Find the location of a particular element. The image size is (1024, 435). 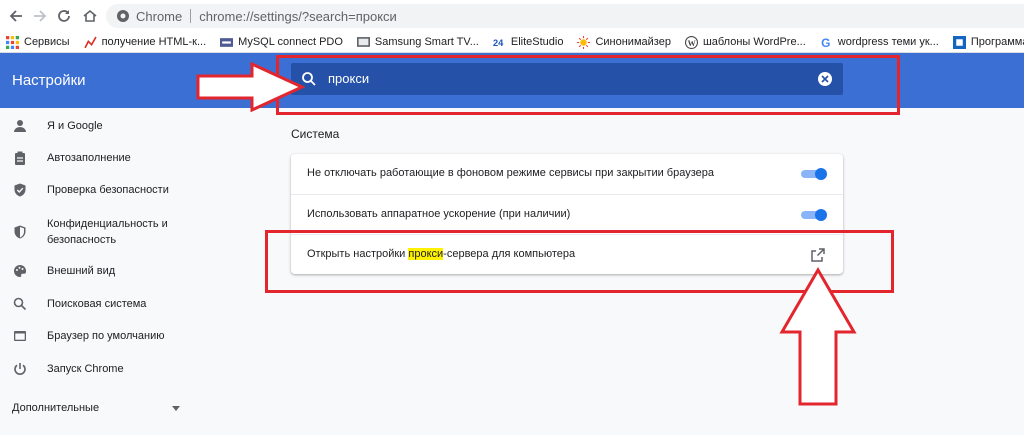

url-text: chrome://settings/?search=прокси is located at coordinates (298, 16).